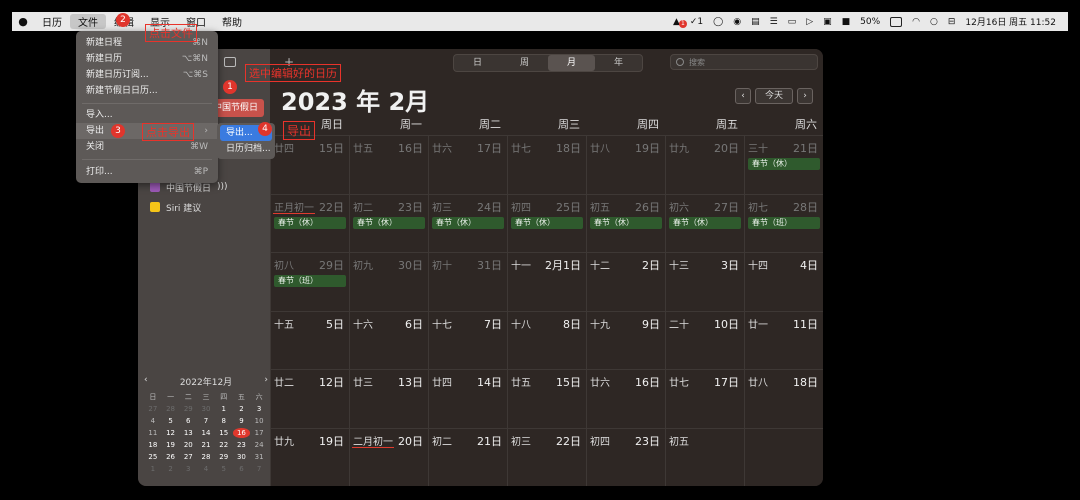 This screenshot has width=1080, height=500. What do you see at coordinates (171, 421) in the screenshot?
I see `mini-day: 5` at bounding box center [171, 421].